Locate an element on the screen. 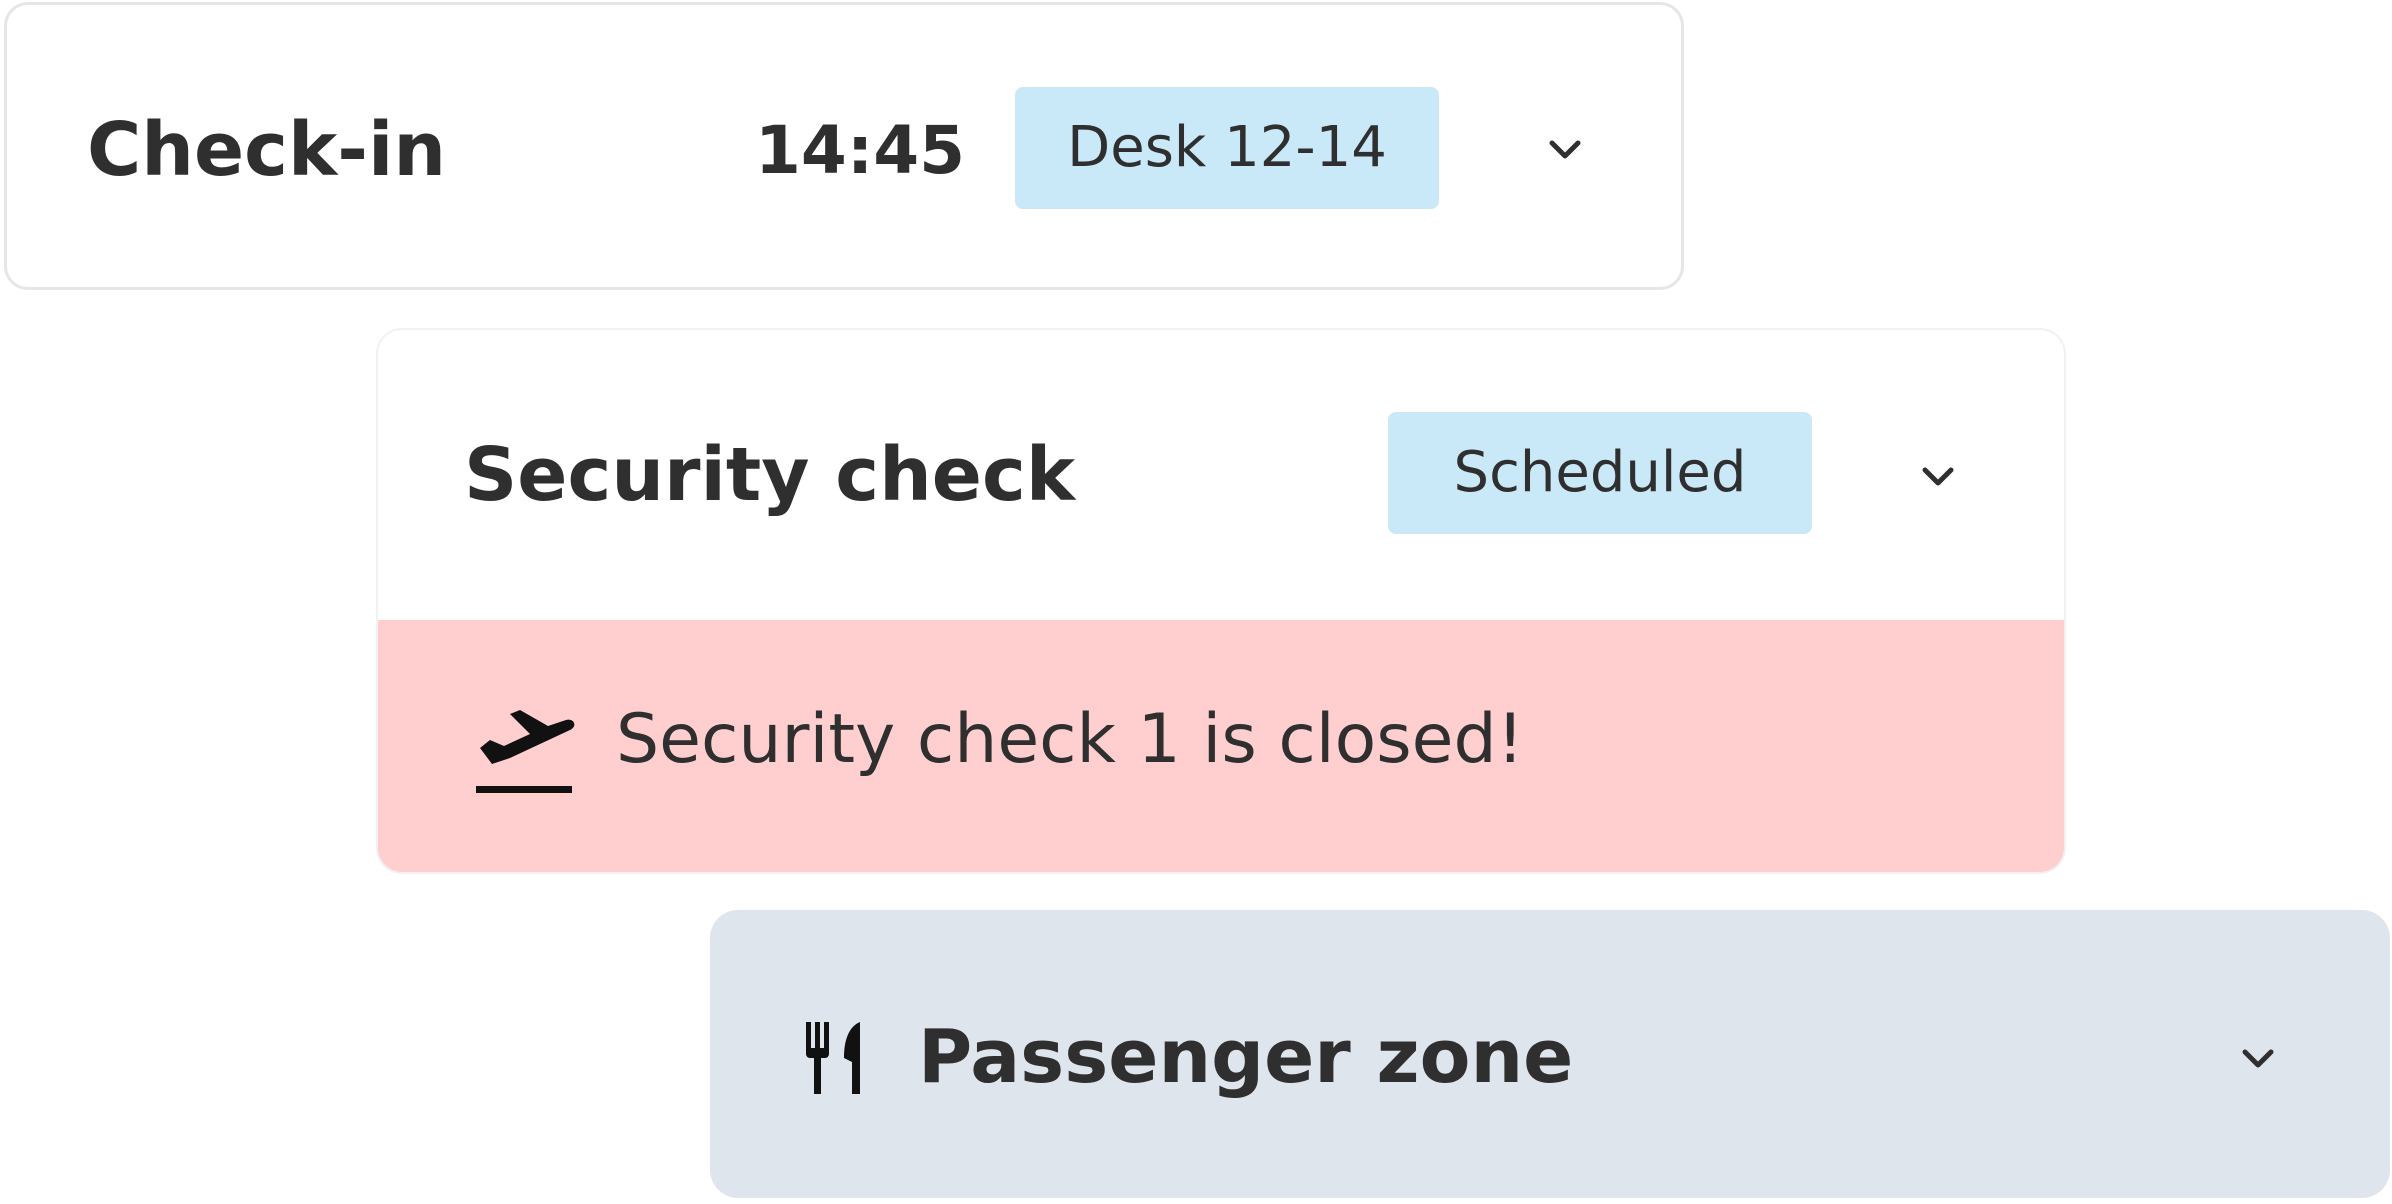  security-alert-text: Security check 1 is closed! is located at coordinates (1070, 739).